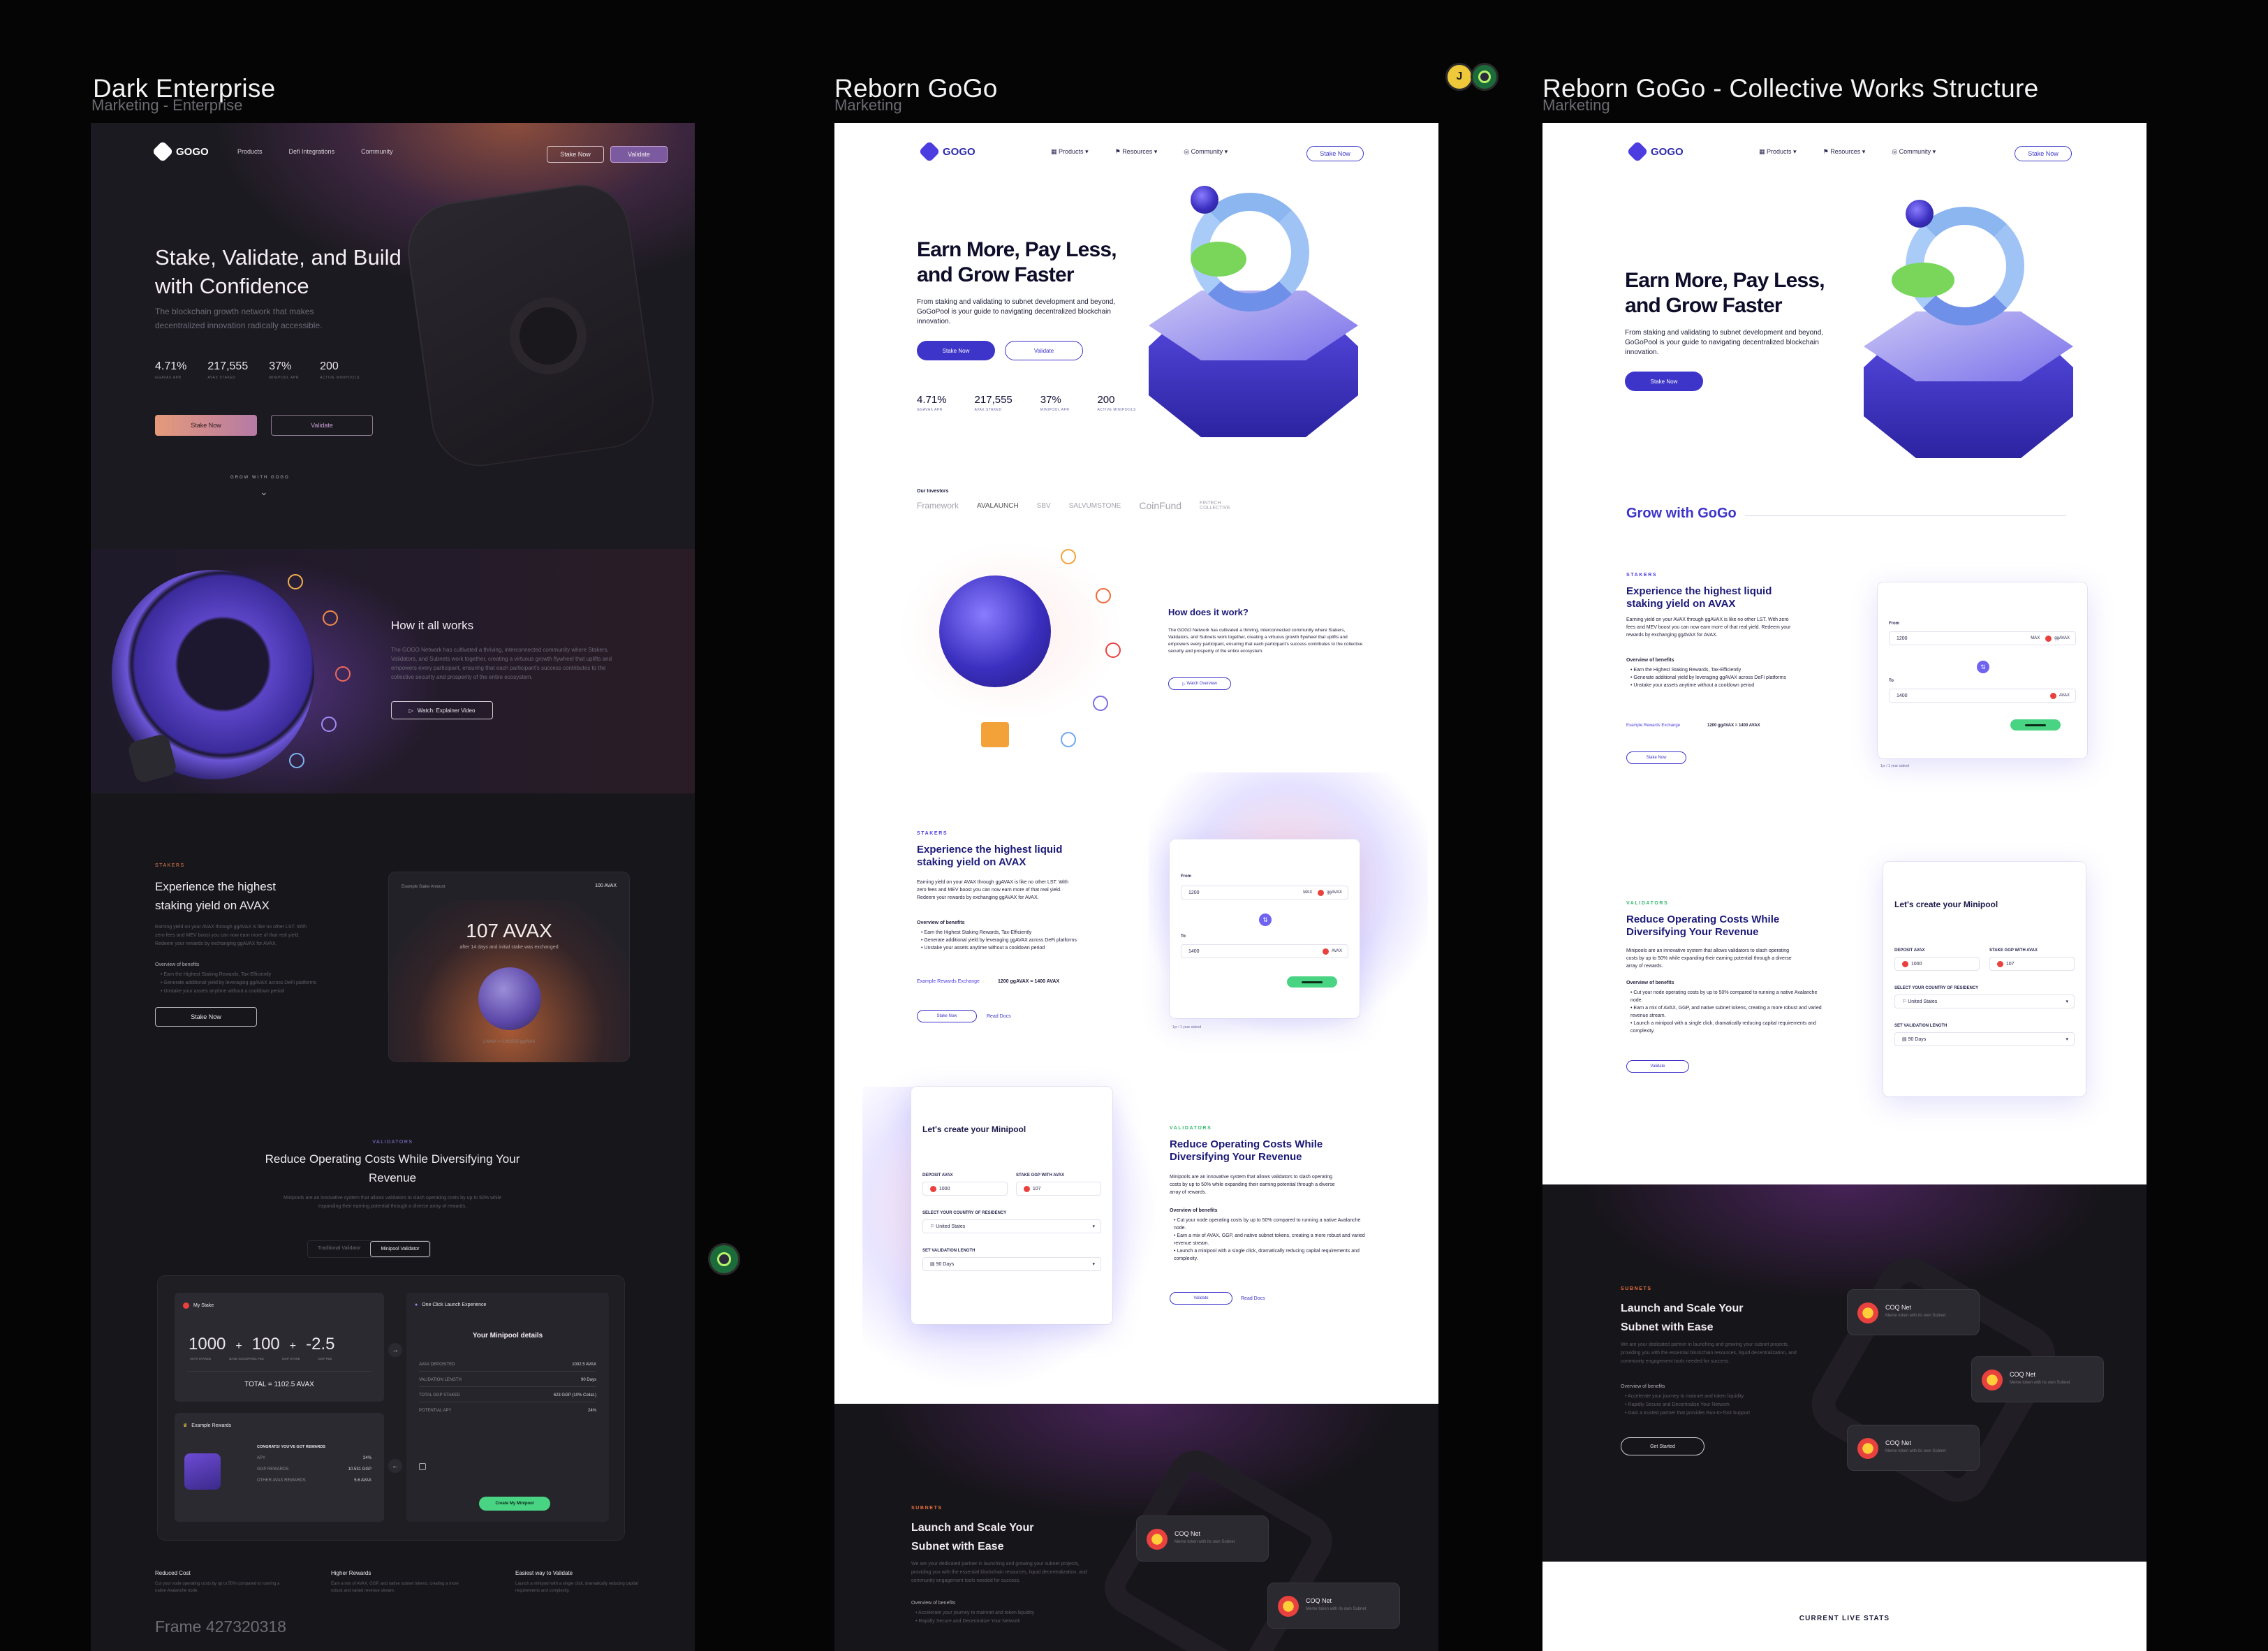 The width and height of the screenshot is (2268, 1651). What do you see at coordinates (995, 734) in the screenshot?
I see `balloon-basket` at bounding box center [995, 734].